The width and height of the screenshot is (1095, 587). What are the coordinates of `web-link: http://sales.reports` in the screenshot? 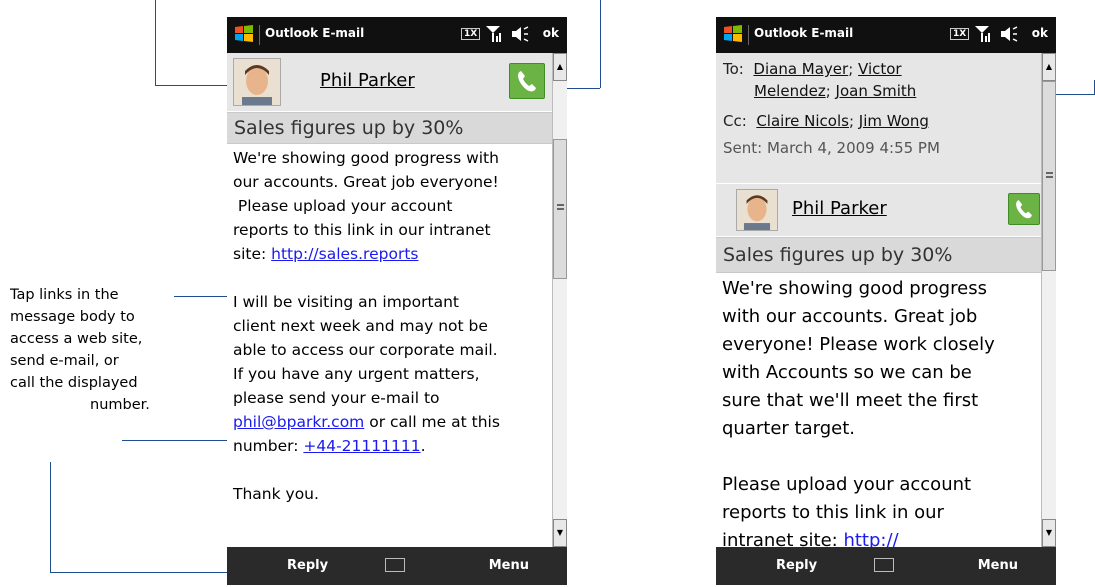 It's located at (344, 254).